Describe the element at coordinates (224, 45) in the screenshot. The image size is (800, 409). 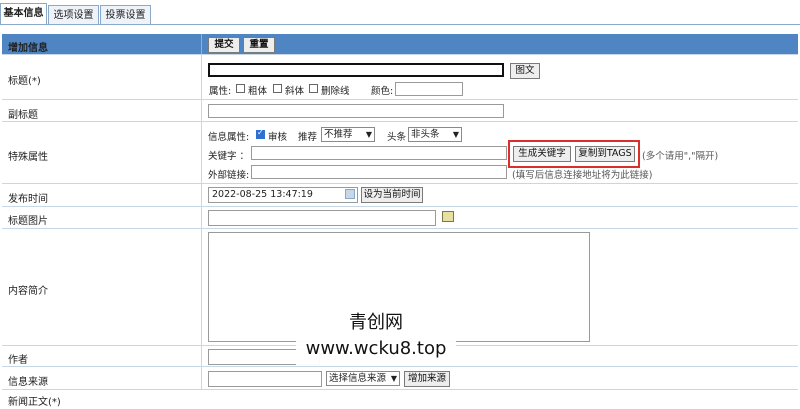
I see `submit-button: 提交` at that location.